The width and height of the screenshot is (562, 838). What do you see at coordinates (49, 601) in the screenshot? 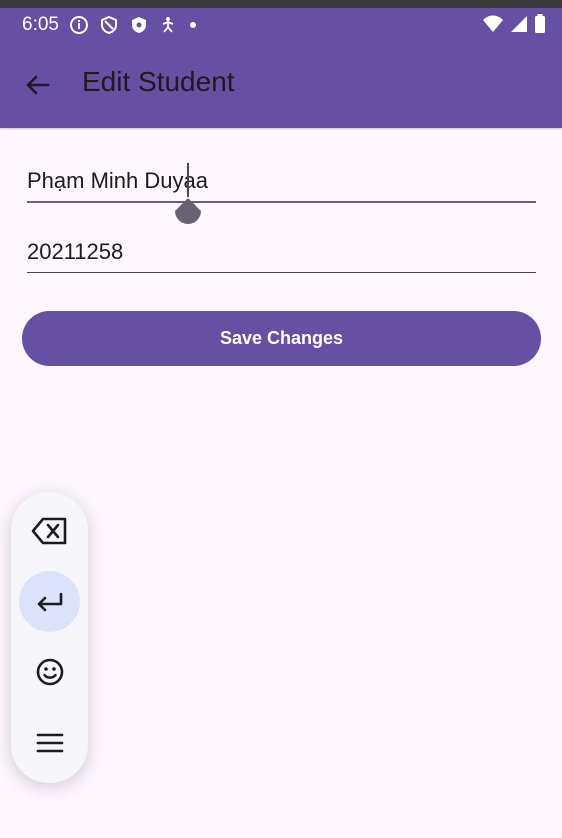
I see `enter-icon` at bounding box center [49, 601].